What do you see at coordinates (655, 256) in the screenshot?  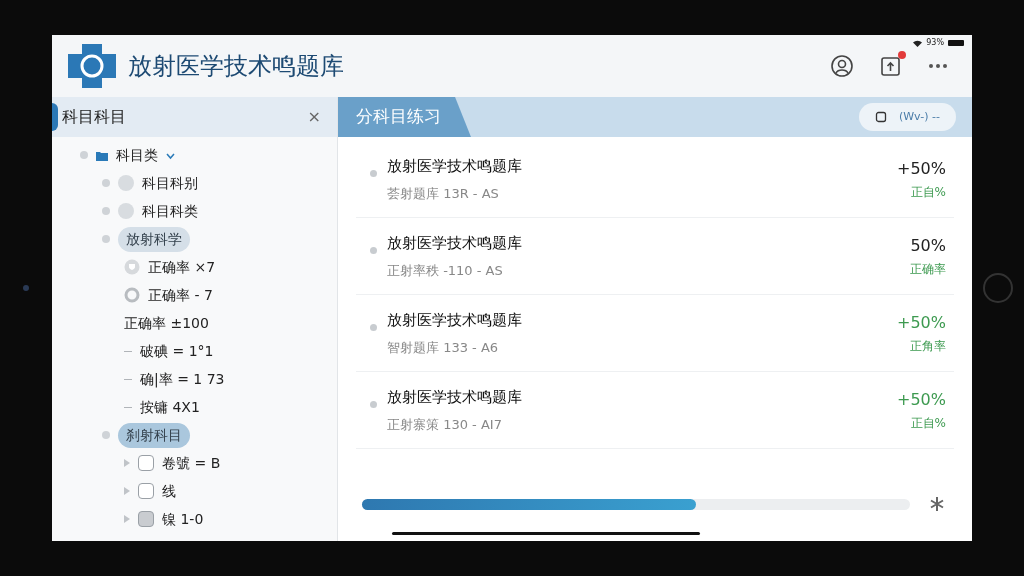 I see `question-bank-row: 放射医学技术鸣题库 正射率秩 -110 - AS 50% 正确率` at bounding box center [655, 256].